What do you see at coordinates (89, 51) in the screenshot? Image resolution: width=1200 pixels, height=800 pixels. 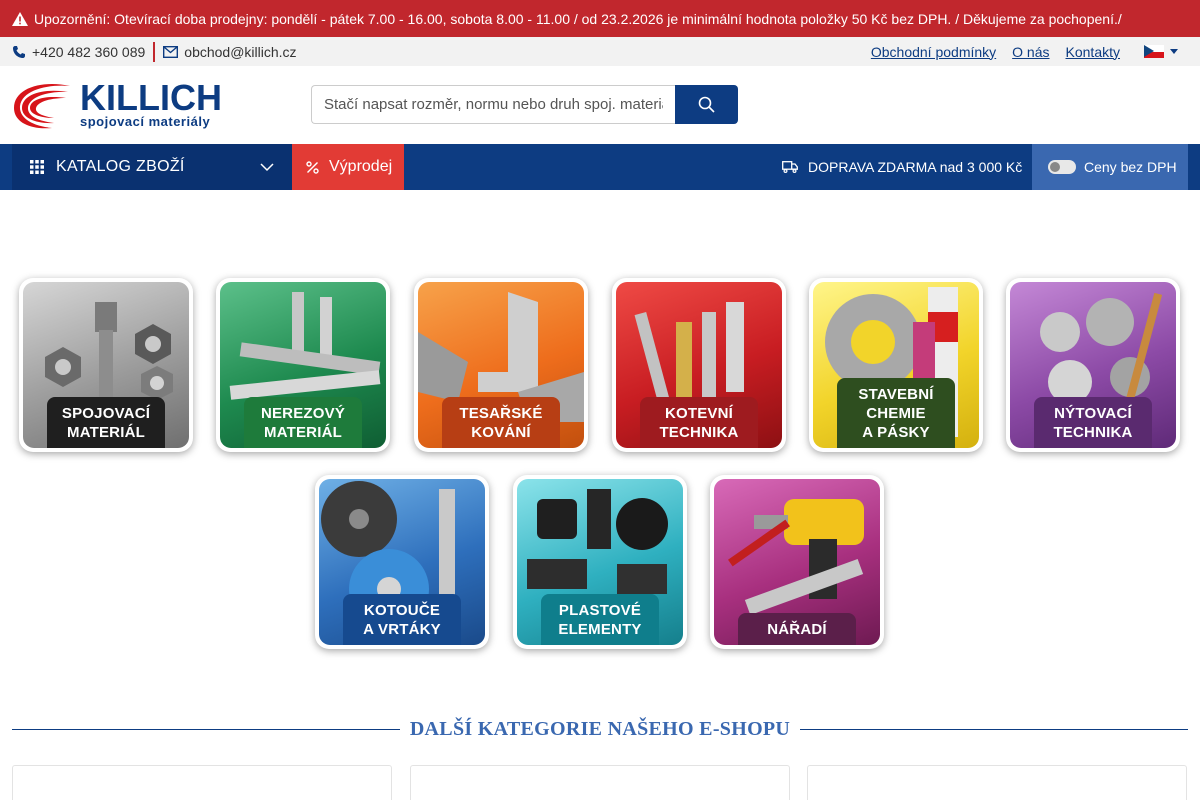 I see `phone-number: +420 482 360 089` at bounding box center [89, 51].